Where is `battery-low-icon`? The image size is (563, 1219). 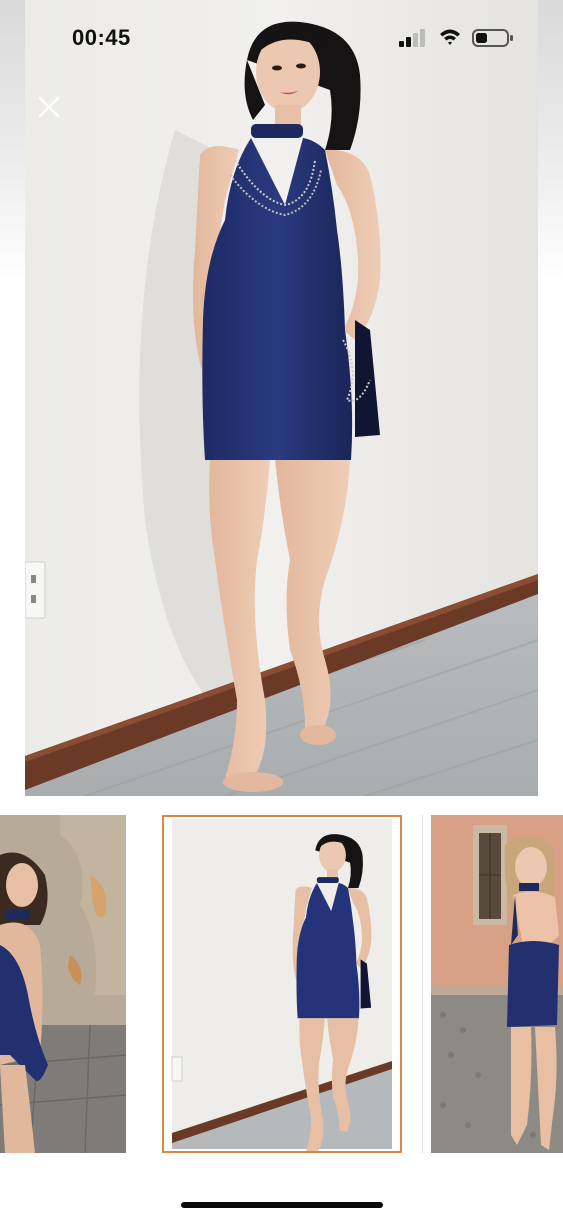
battery-low-icon is located at coordinates (493, 38).